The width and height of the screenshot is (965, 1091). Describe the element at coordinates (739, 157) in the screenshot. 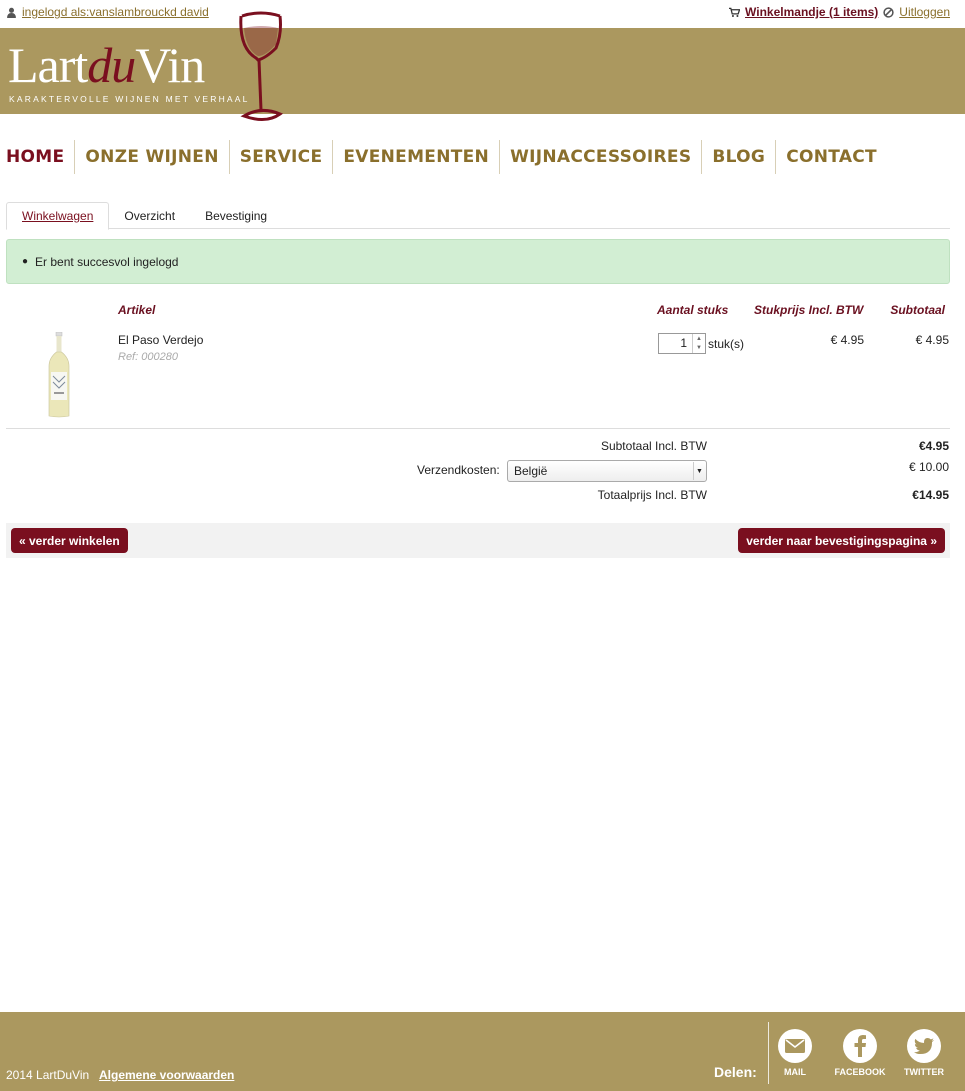

I see `nav-item-blog: BLOG` at that location.